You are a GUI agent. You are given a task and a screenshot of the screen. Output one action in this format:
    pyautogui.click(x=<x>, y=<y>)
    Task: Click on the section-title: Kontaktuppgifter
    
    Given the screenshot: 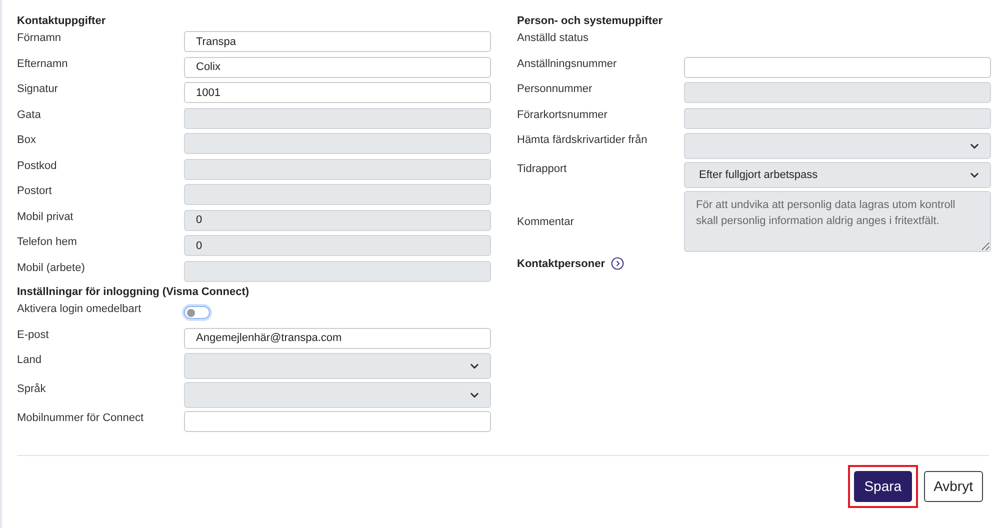 What is the action you would take?
    pyautogui.click(x=62, y=21)
    